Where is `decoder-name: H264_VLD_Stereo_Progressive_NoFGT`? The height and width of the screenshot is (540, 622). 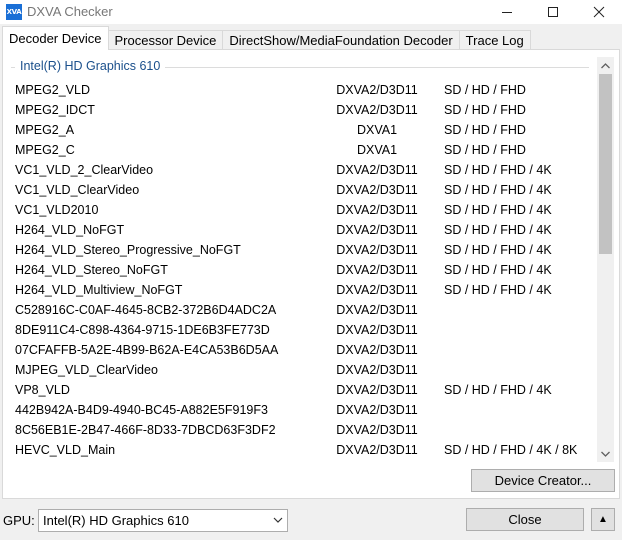 decoder-name: H264_VLD_Stereo_Progressive_NoFGT is located at coordinates (128, 250).